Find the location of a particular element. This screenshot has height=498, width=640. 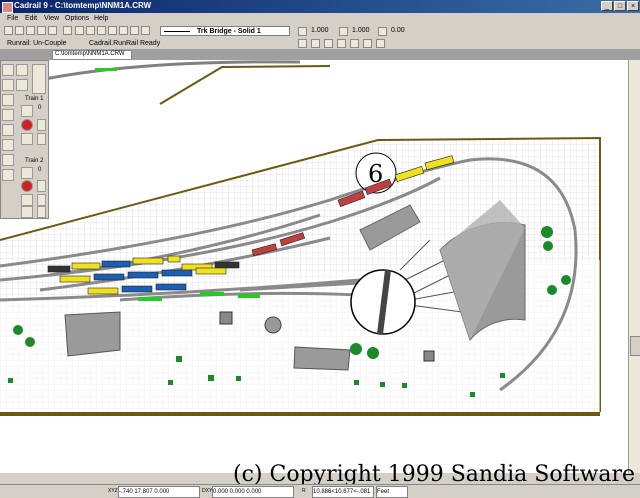

help-icon is located at coordinates (52, 30).